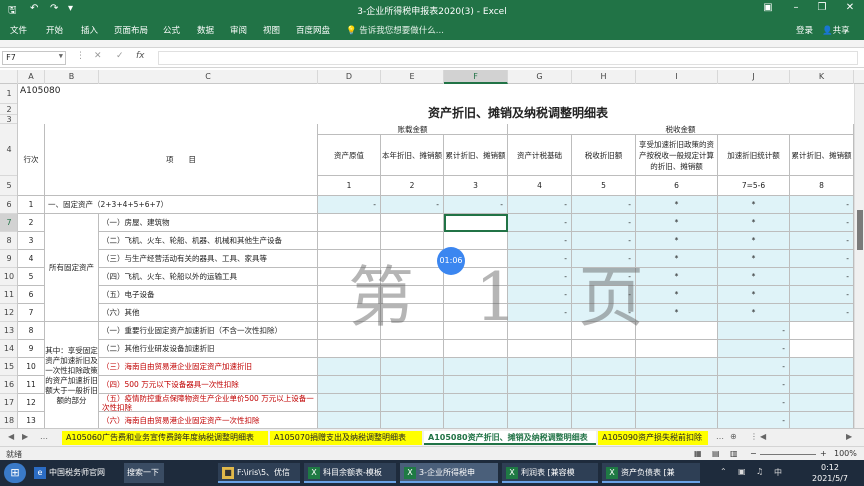 The image size is (864, 486). Describe the element at coordinates (313, 30) in the screenshot. I see `tab-baidu-netdisk: 百度网盘` at that location.